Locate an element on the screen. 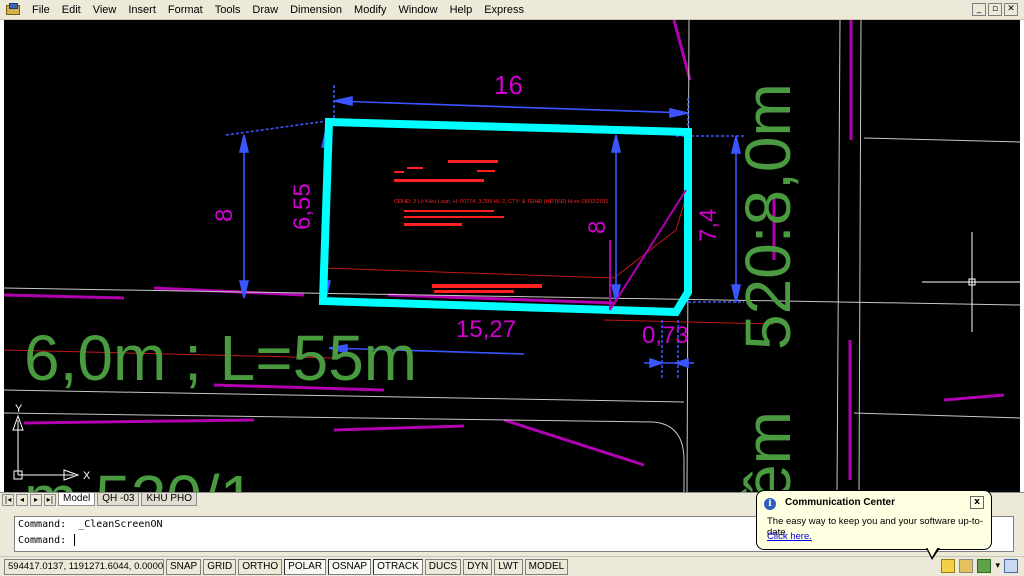  tab-khu-pho: KHU PHO is located at coordinates (169, 499).